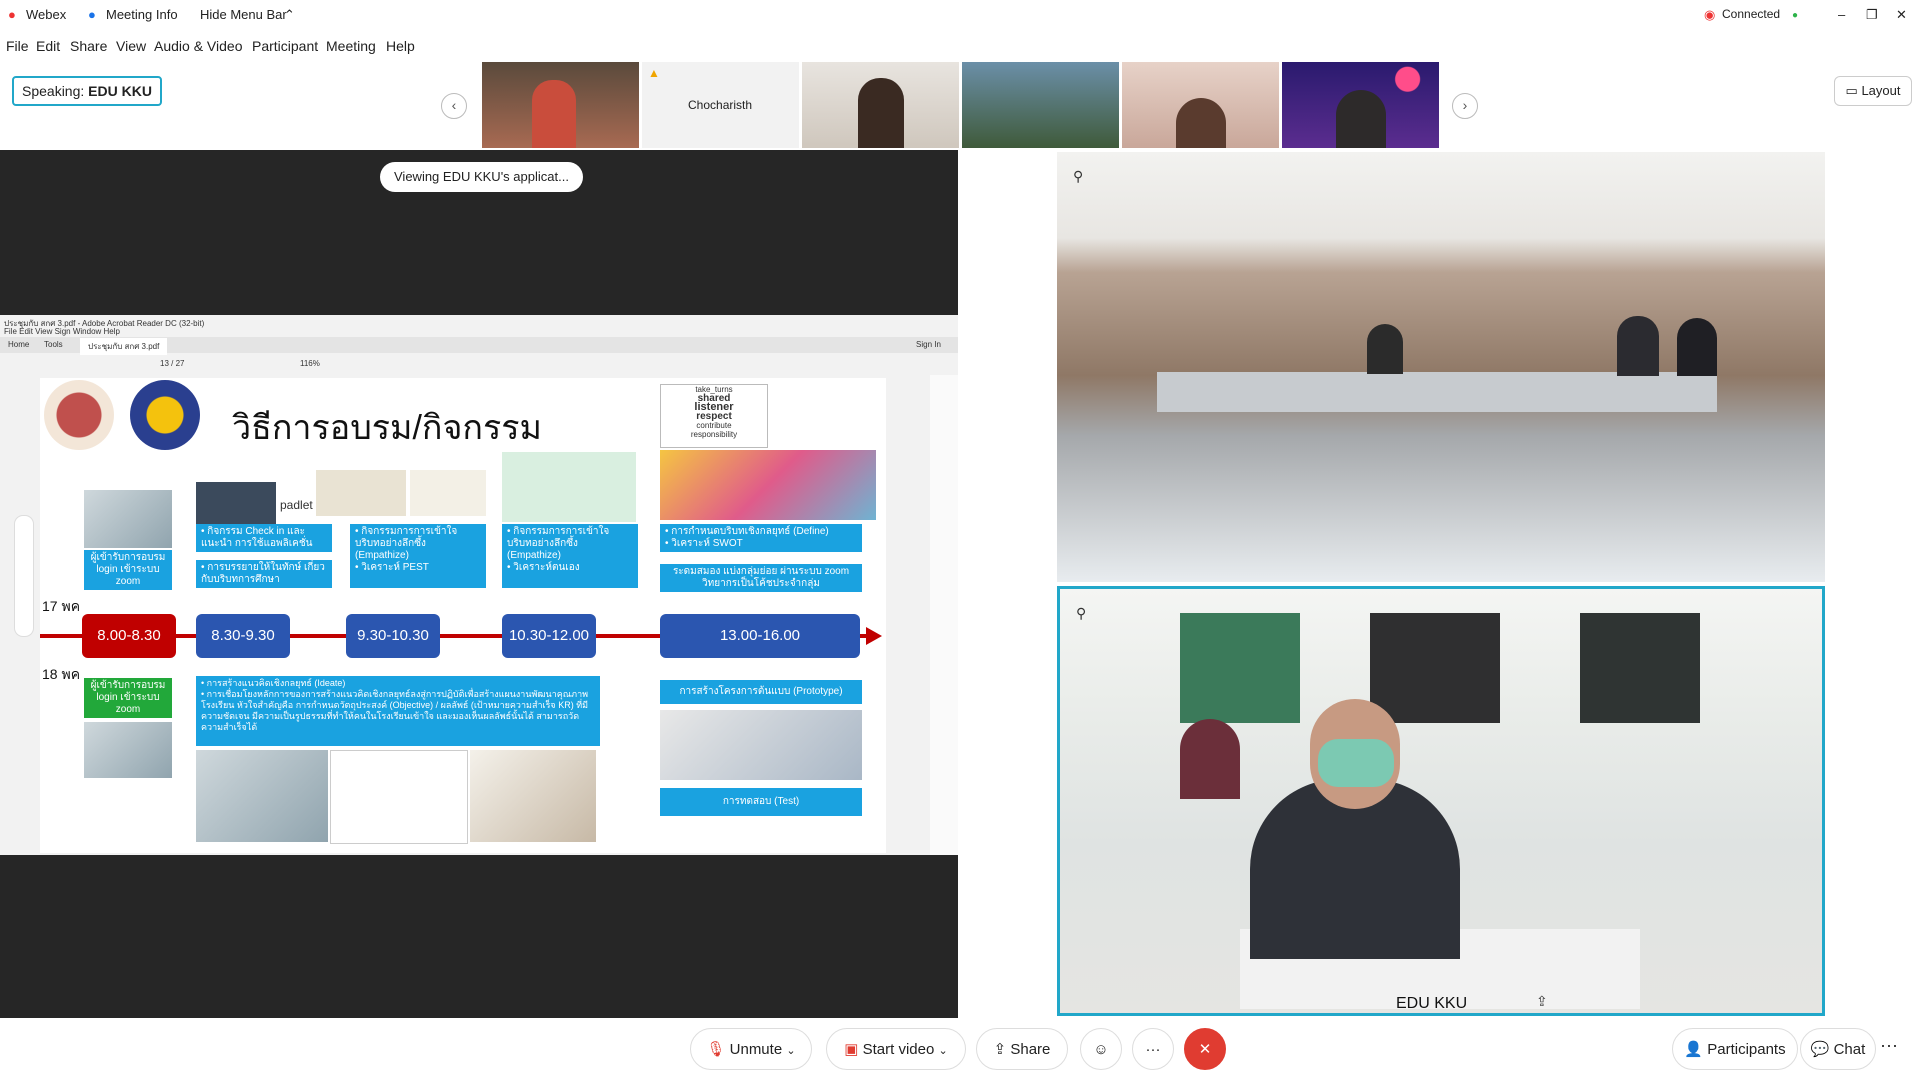  Describe the element at coordinates (262, 796) in the screenshot. I see `workshop-photo` at that location.